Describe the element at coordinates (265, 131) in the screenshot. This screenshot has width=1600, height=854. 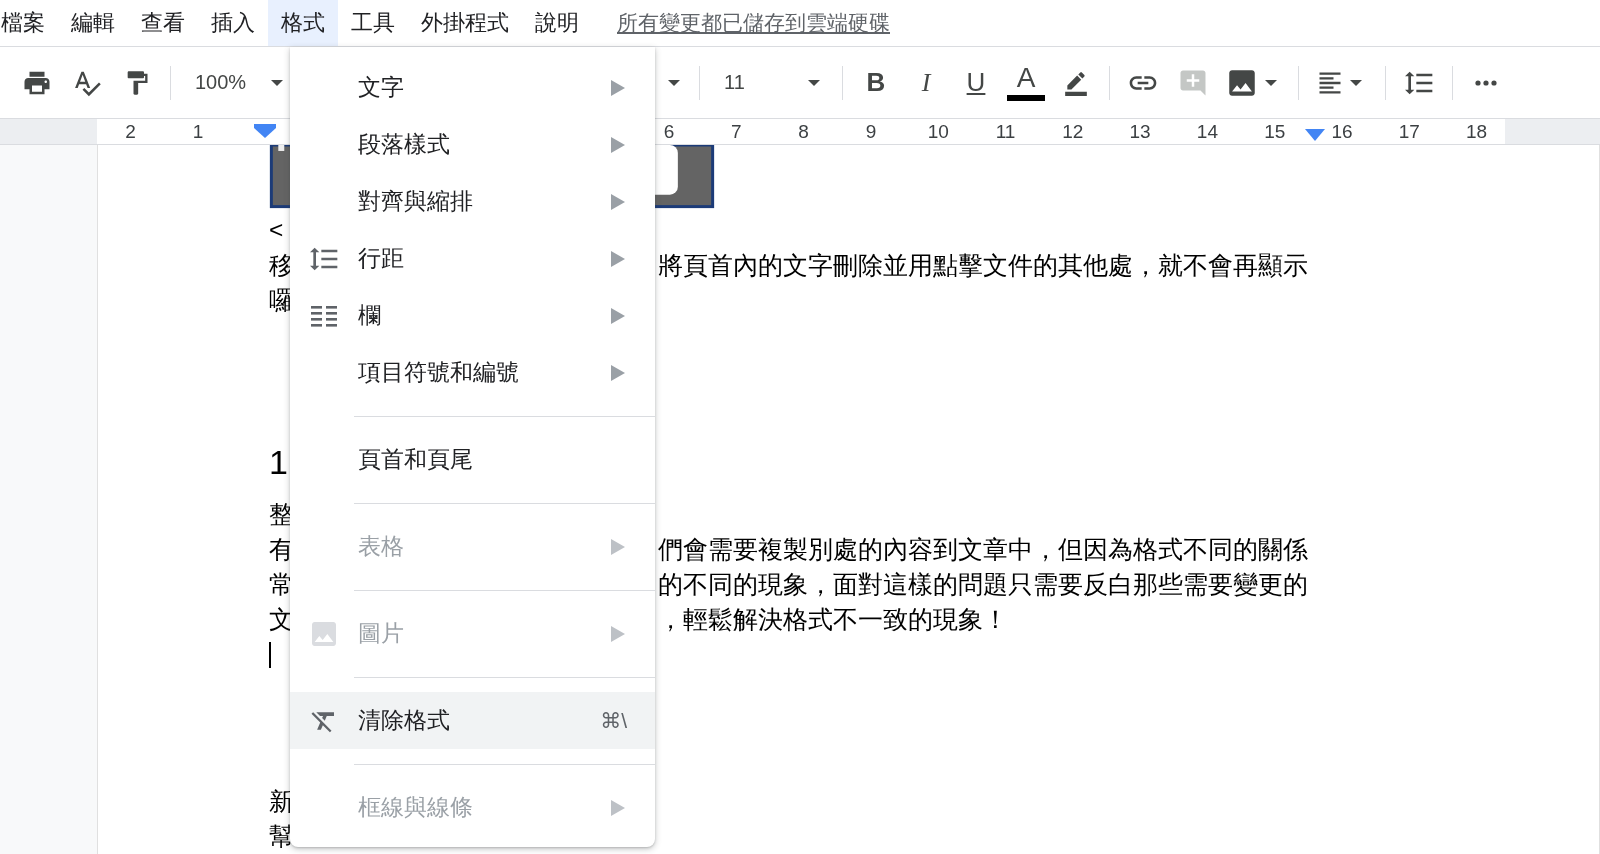
I see `left-indent-marker` at that location.